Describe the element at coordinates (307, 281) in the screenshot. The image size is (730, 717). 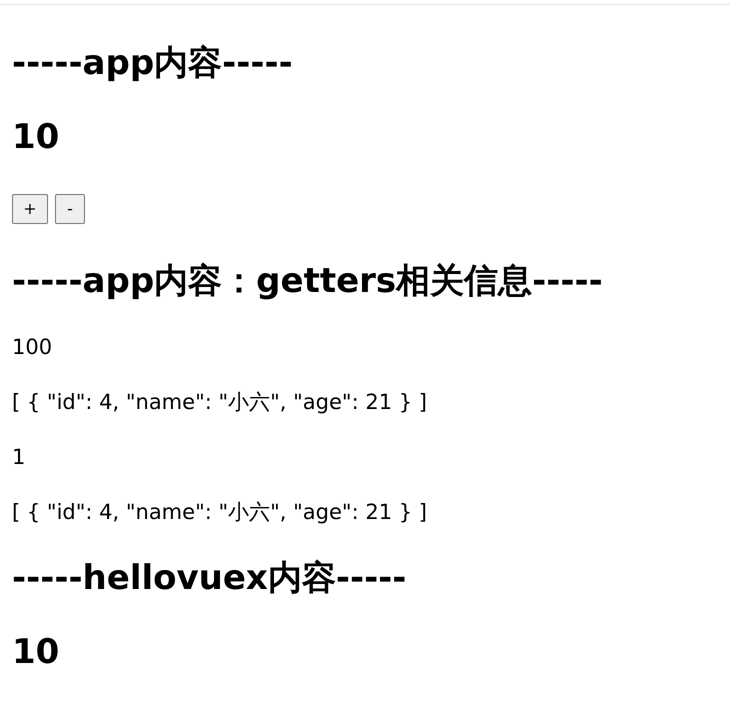
I see `section-heading: -----app内容：getters相关信息-----` at that location.